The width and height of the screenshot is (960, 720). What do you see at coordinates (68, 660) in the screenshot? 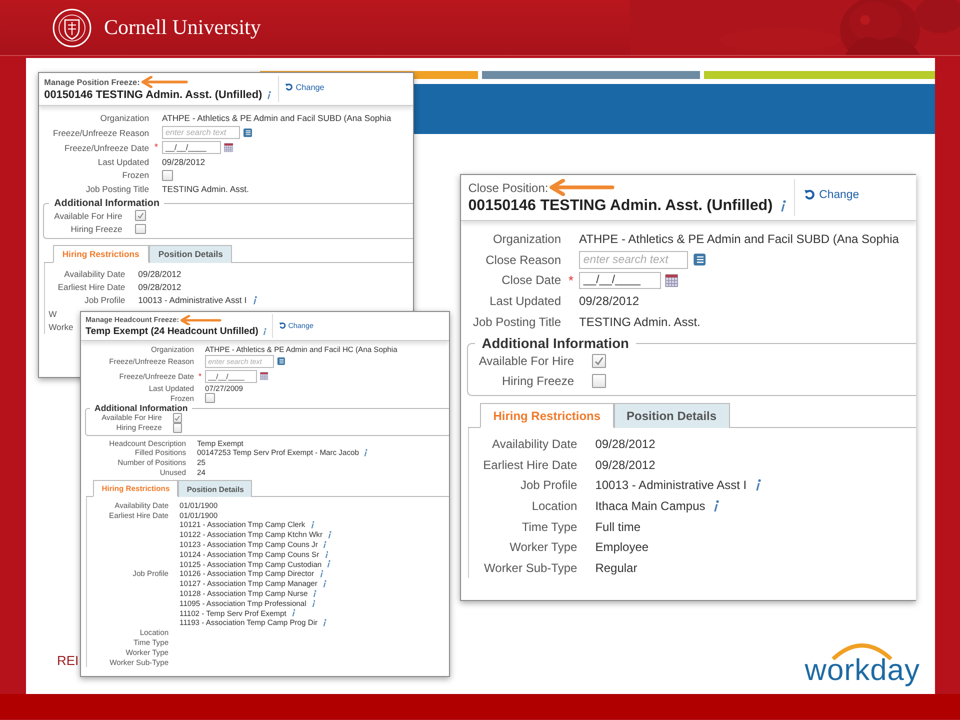
I see `footer-text: REI` at bounding box center [68, 660].